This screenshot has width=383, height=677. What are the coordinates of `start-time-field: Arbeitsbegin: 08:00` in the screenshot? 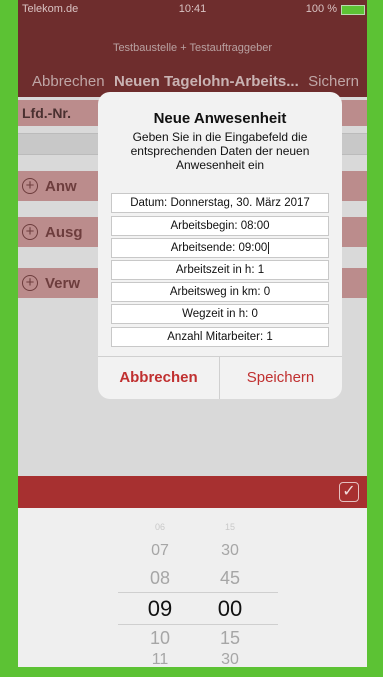 It's located at (220, 226).